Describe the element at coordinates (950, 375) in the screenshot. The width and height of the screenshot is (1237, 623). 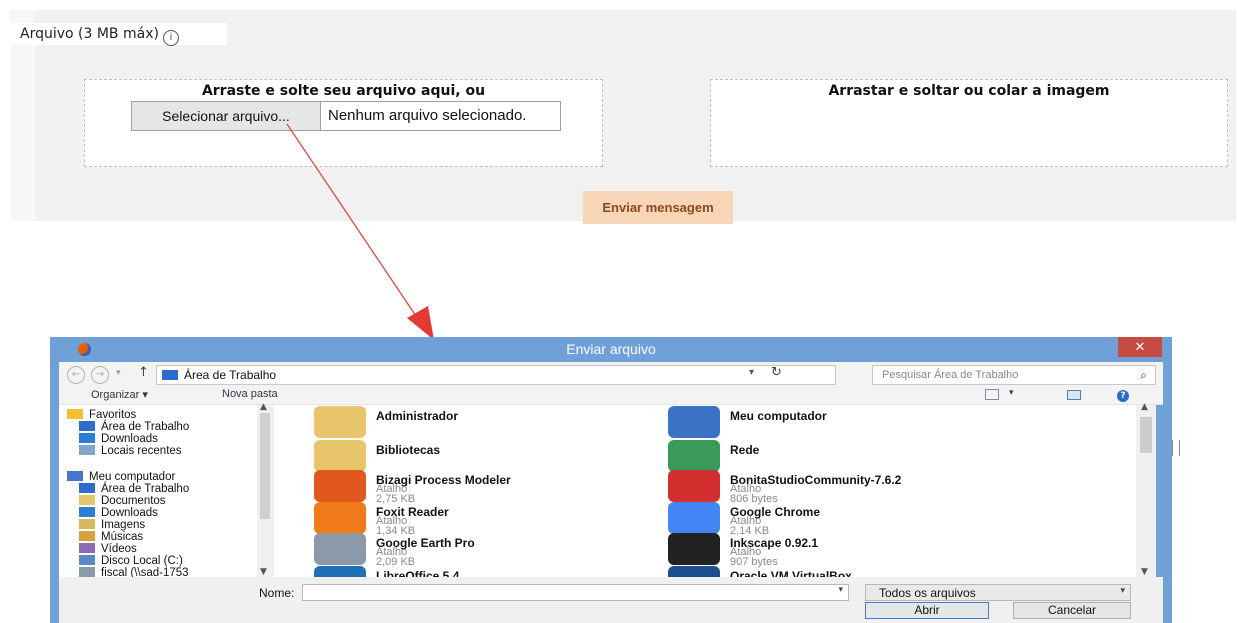
I see `search-placeholder: Pesquisar Área de Trabalho` at that location.